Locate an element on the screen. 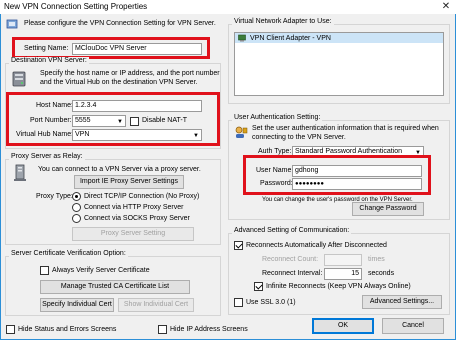 This screenshot has width=456, height=340. proxy-server-setting-button: Proxy Server Setting is located at coordinates (133, 234).